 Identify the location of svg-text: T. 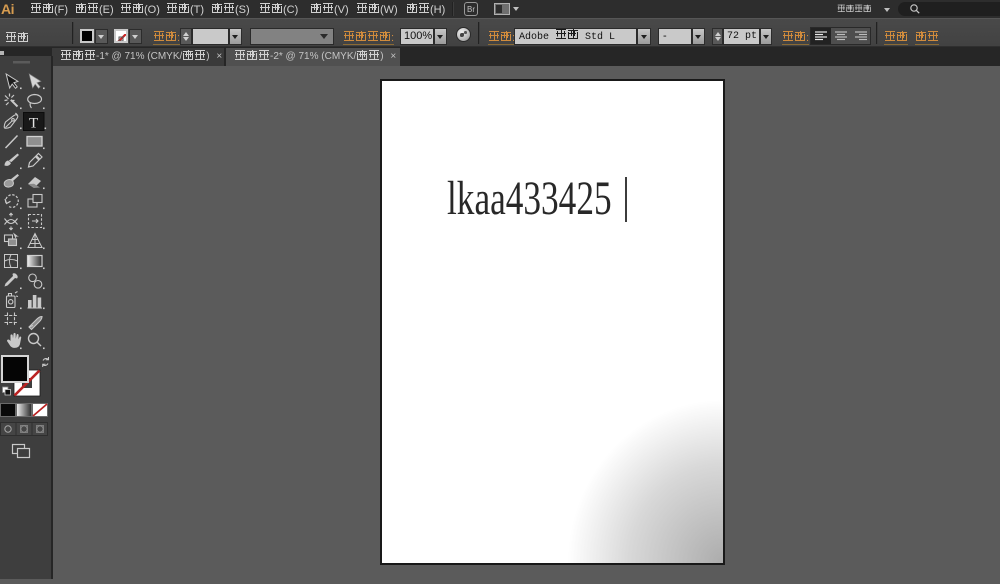
(33, 124).